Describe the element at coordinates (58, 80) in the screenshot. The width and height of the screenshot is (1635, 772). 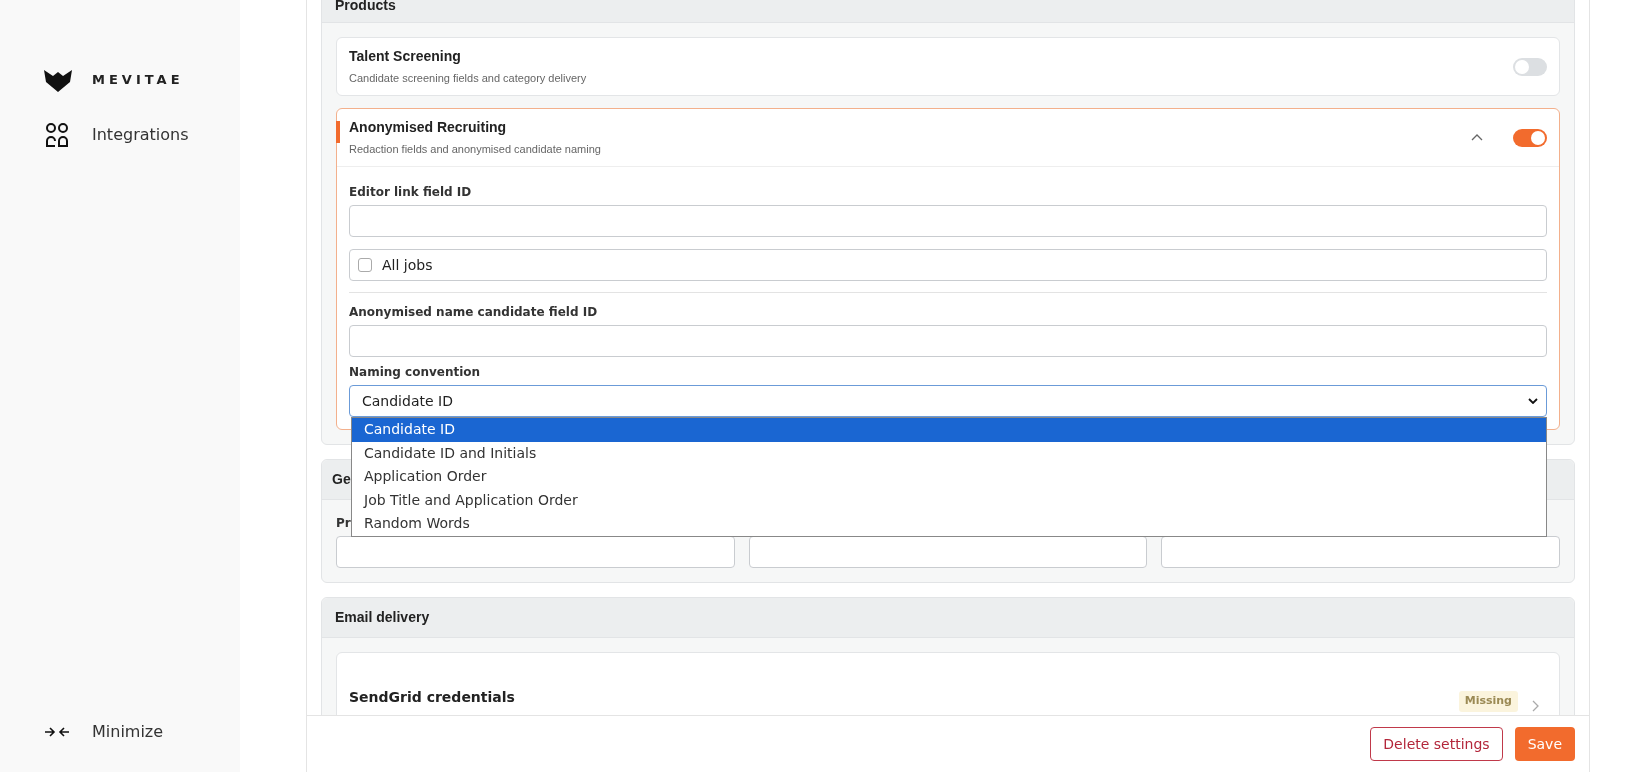
I see `logo-icon` at that location.